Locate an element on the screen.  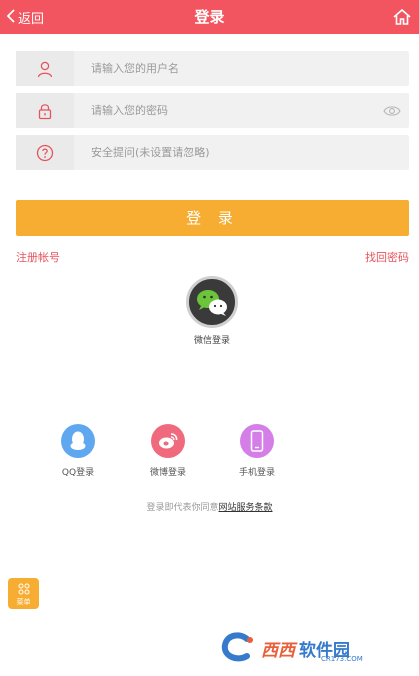
grid-icon is located at coordinates (23, 590).